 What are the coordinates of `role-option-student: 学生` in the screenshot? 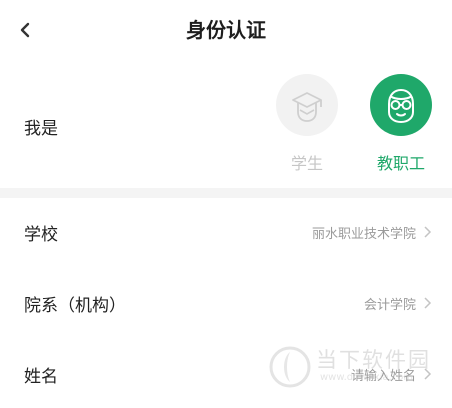 It's located at (307, 134).